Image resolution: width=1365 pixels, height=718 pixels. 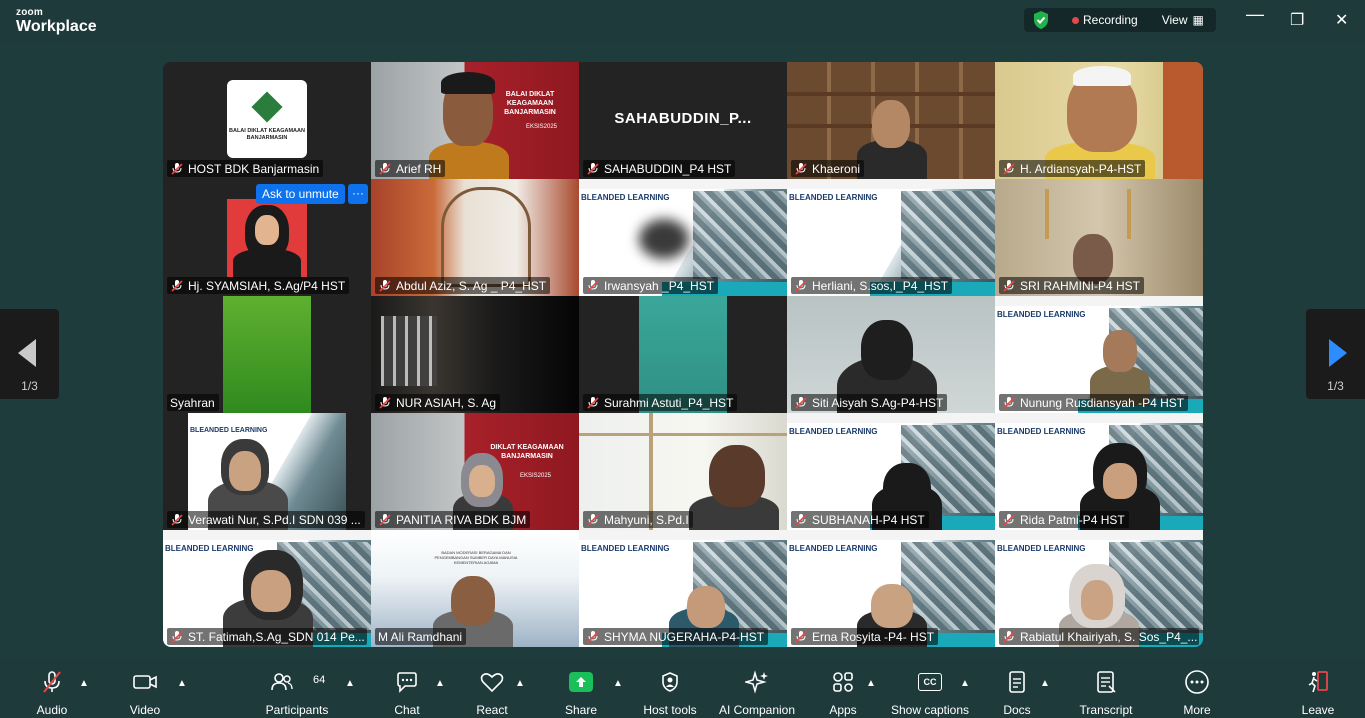 What do you see at coordinates (475, 237) in the screenshot?
I see `video-tile: Abdul Aziz, S. Ag _ P4_HST` at bounding box center [475, 237].